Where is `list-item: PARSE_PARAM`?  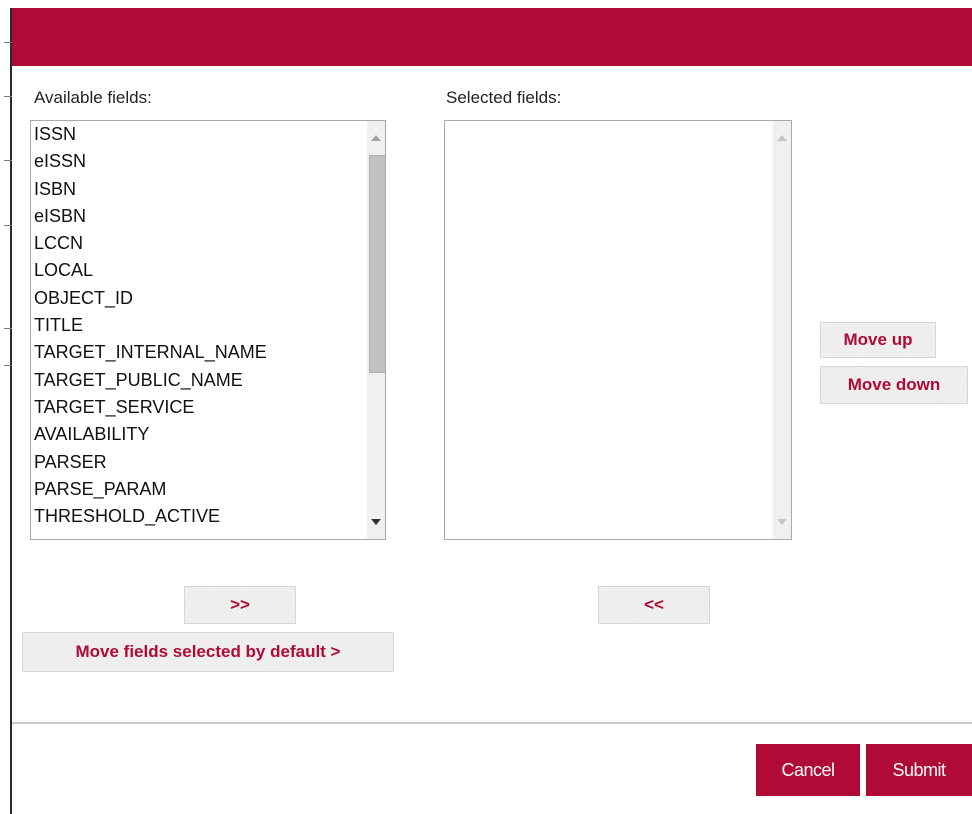
list-item: PARSE_PARAM is located at coordinates (199, 489).